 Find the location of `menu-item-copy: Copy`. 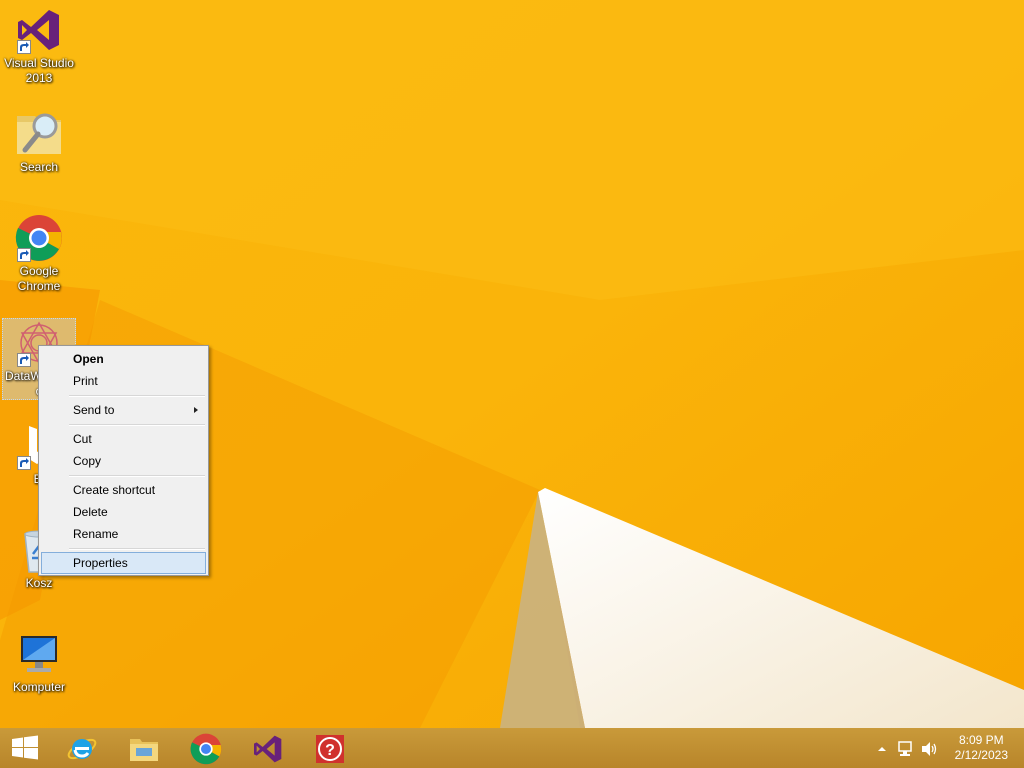

menu-item-copy: Copy is located at coordinates (123, 461).